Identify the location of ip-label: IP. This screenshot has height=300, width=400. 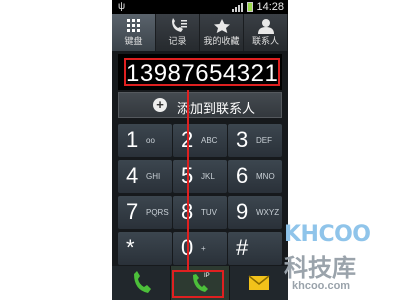
(207, 276).